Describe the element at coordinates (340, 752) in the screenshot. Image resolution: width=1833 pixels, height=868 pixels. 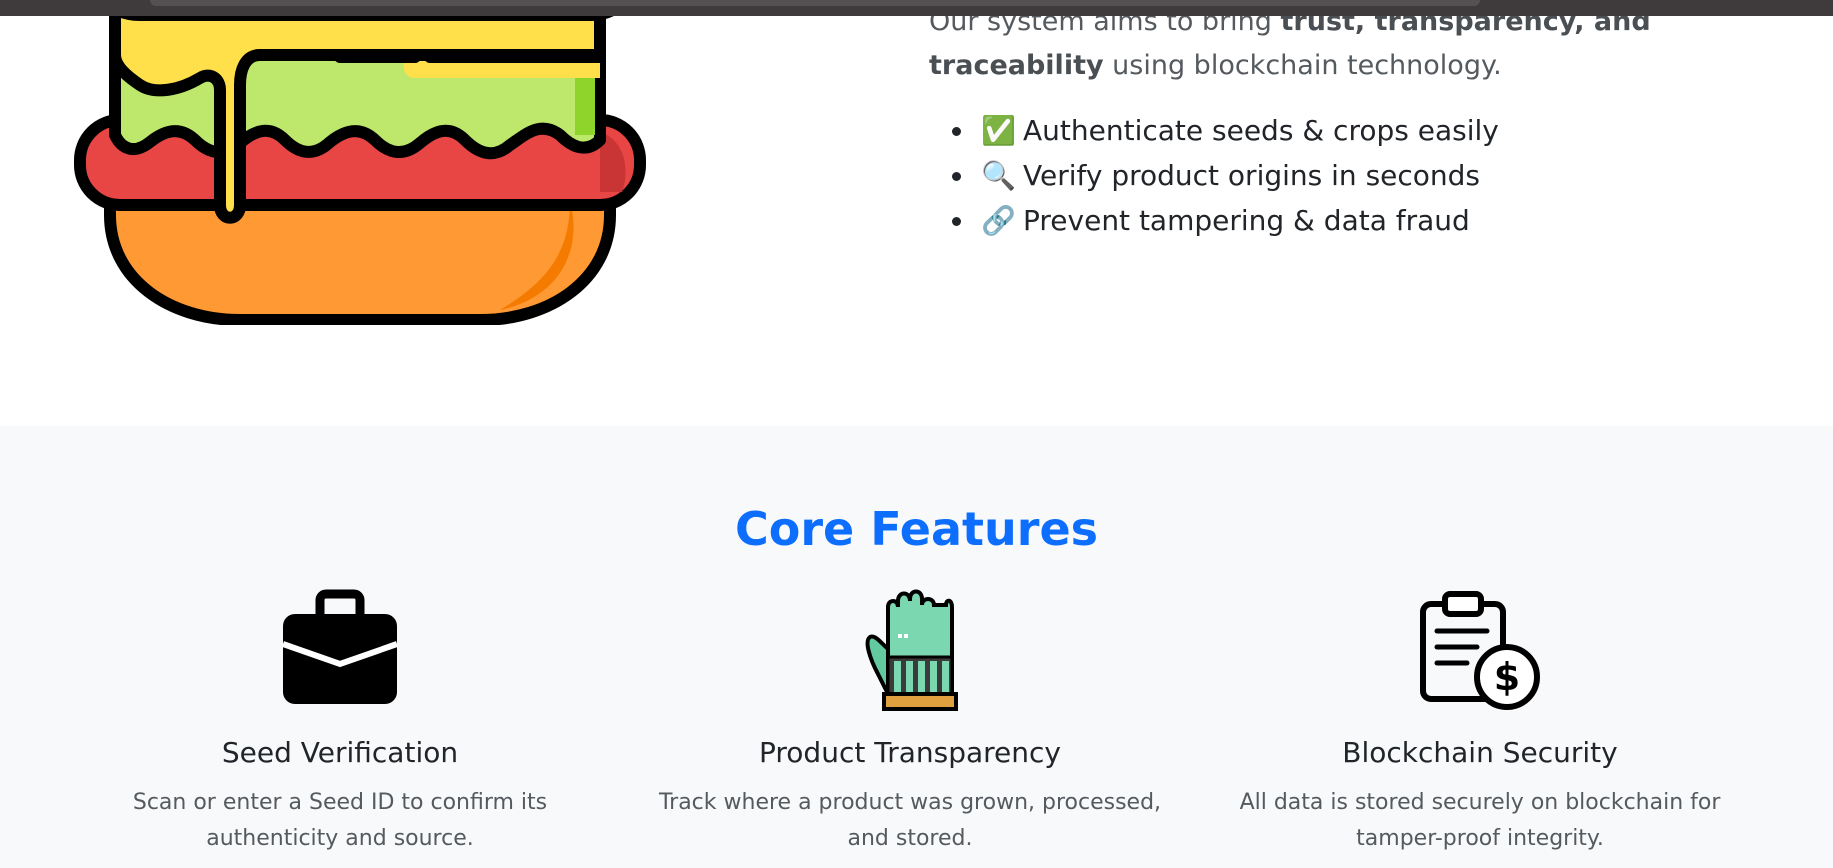
I see `feature-title: Seed Verification` at that location.